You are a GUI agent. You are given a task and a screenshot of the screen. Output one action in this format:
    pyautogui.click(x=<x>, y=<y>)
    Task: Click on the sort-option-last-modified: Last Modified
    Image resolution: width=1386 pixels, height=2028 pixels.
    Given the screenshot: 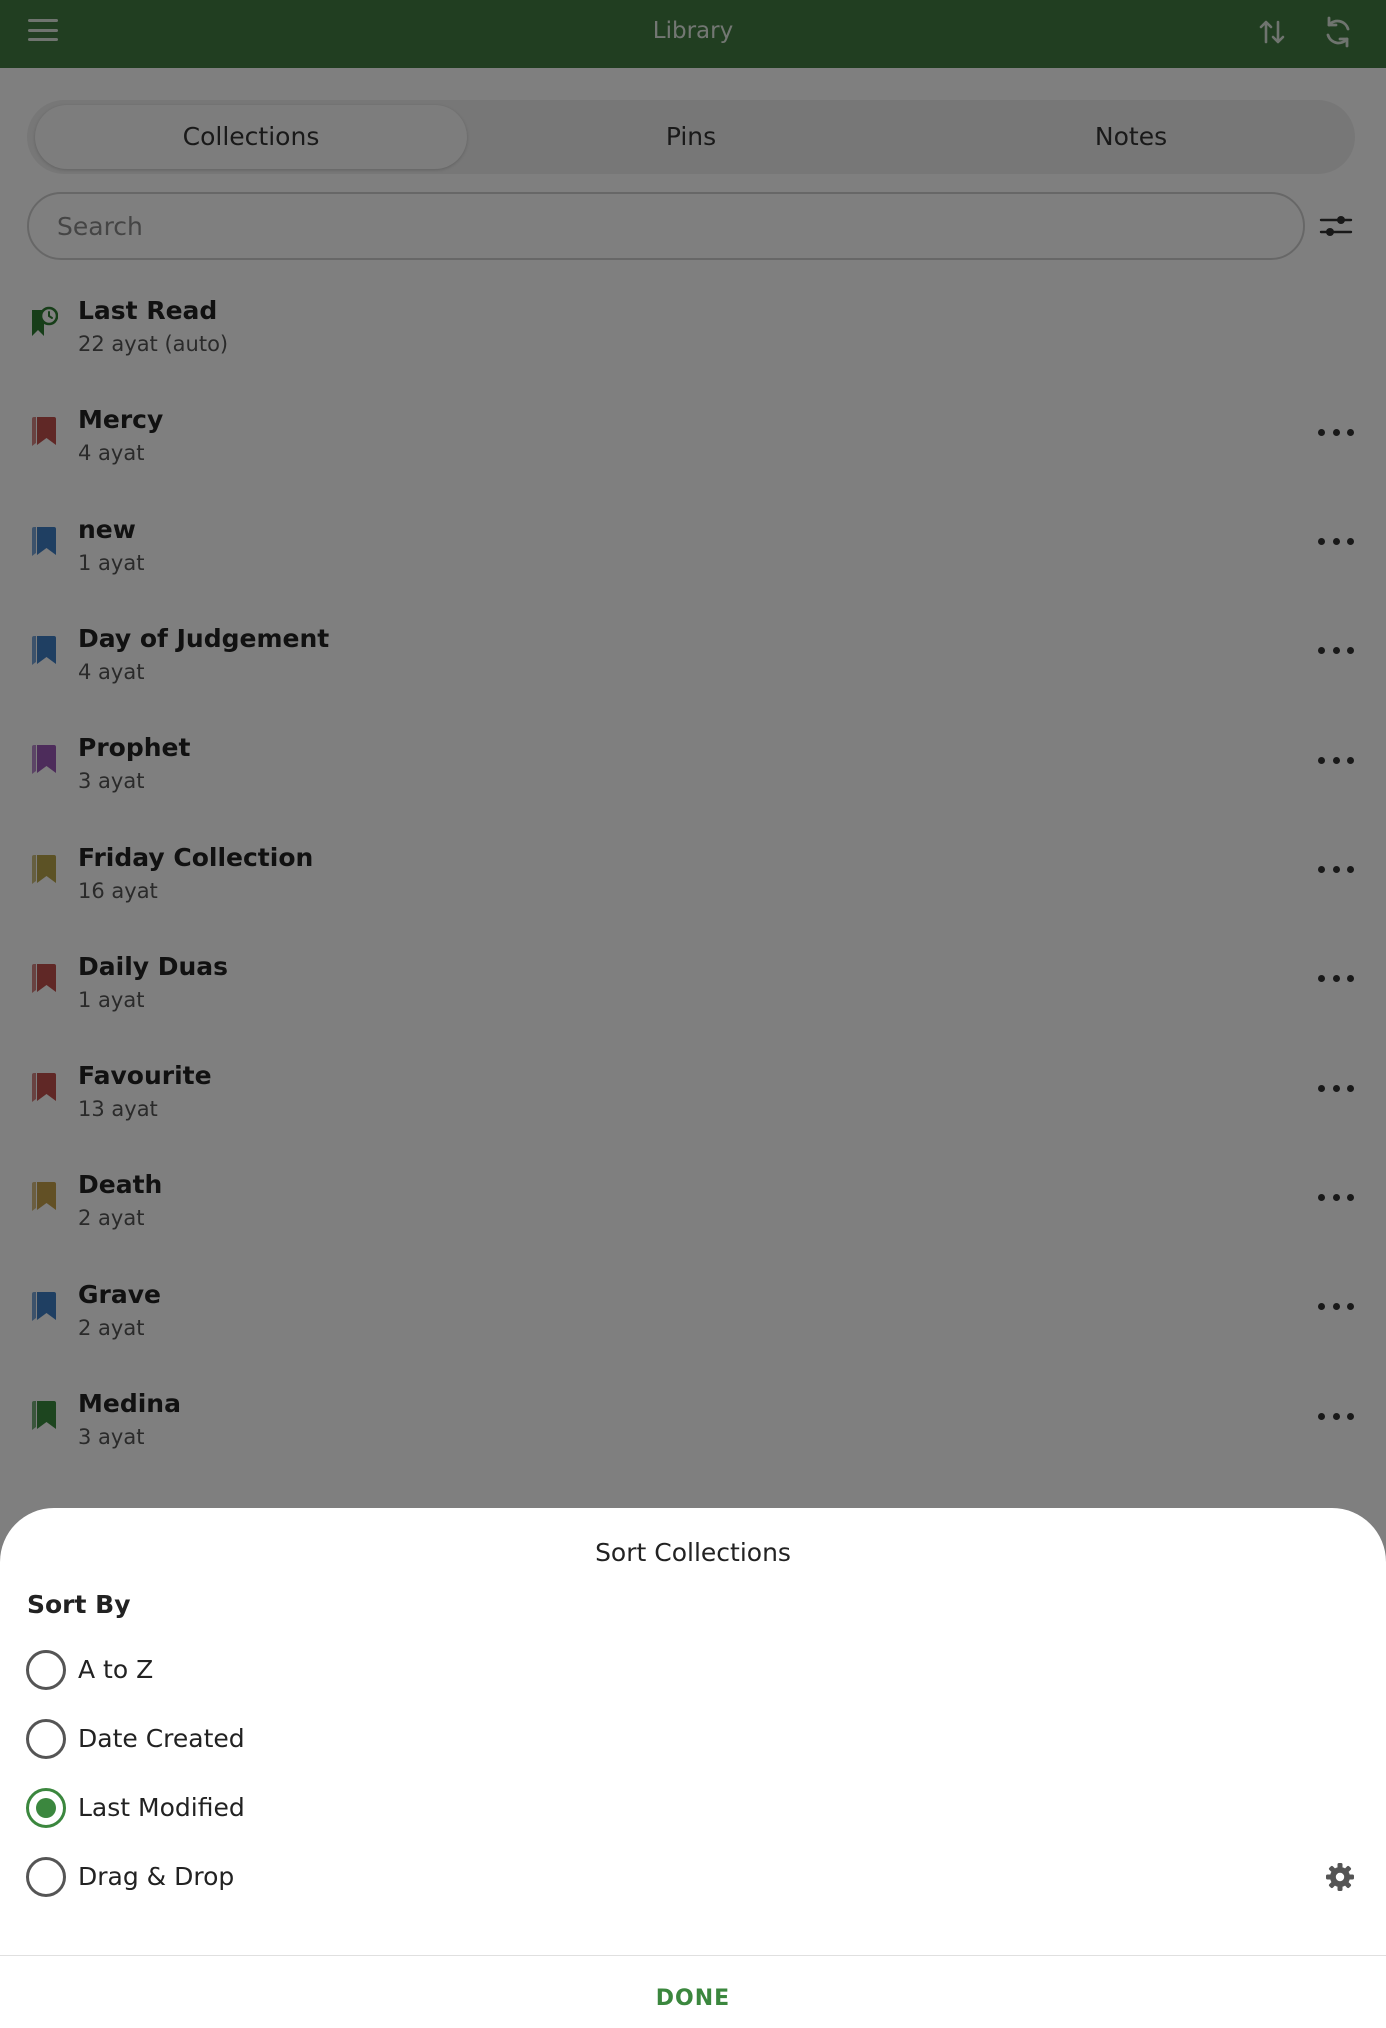 What is the action you would take?
    pyautogui.click(x=693, y=1808)
    